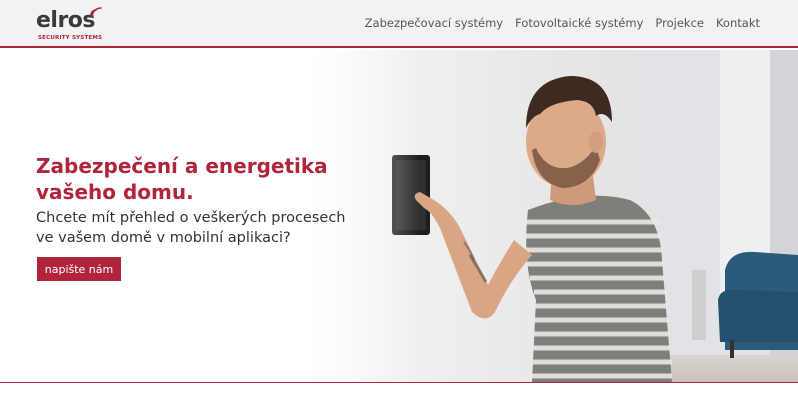  What do you see at coordinates (66, 20) in the screenshot?
I see `logo-text: elros` at bounding box center [66, 20].